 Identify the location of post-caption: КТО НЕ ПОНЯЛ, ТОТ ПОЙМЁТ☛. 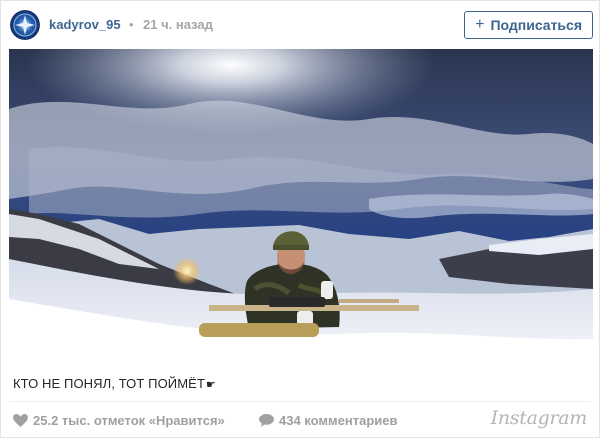
(114, 383).